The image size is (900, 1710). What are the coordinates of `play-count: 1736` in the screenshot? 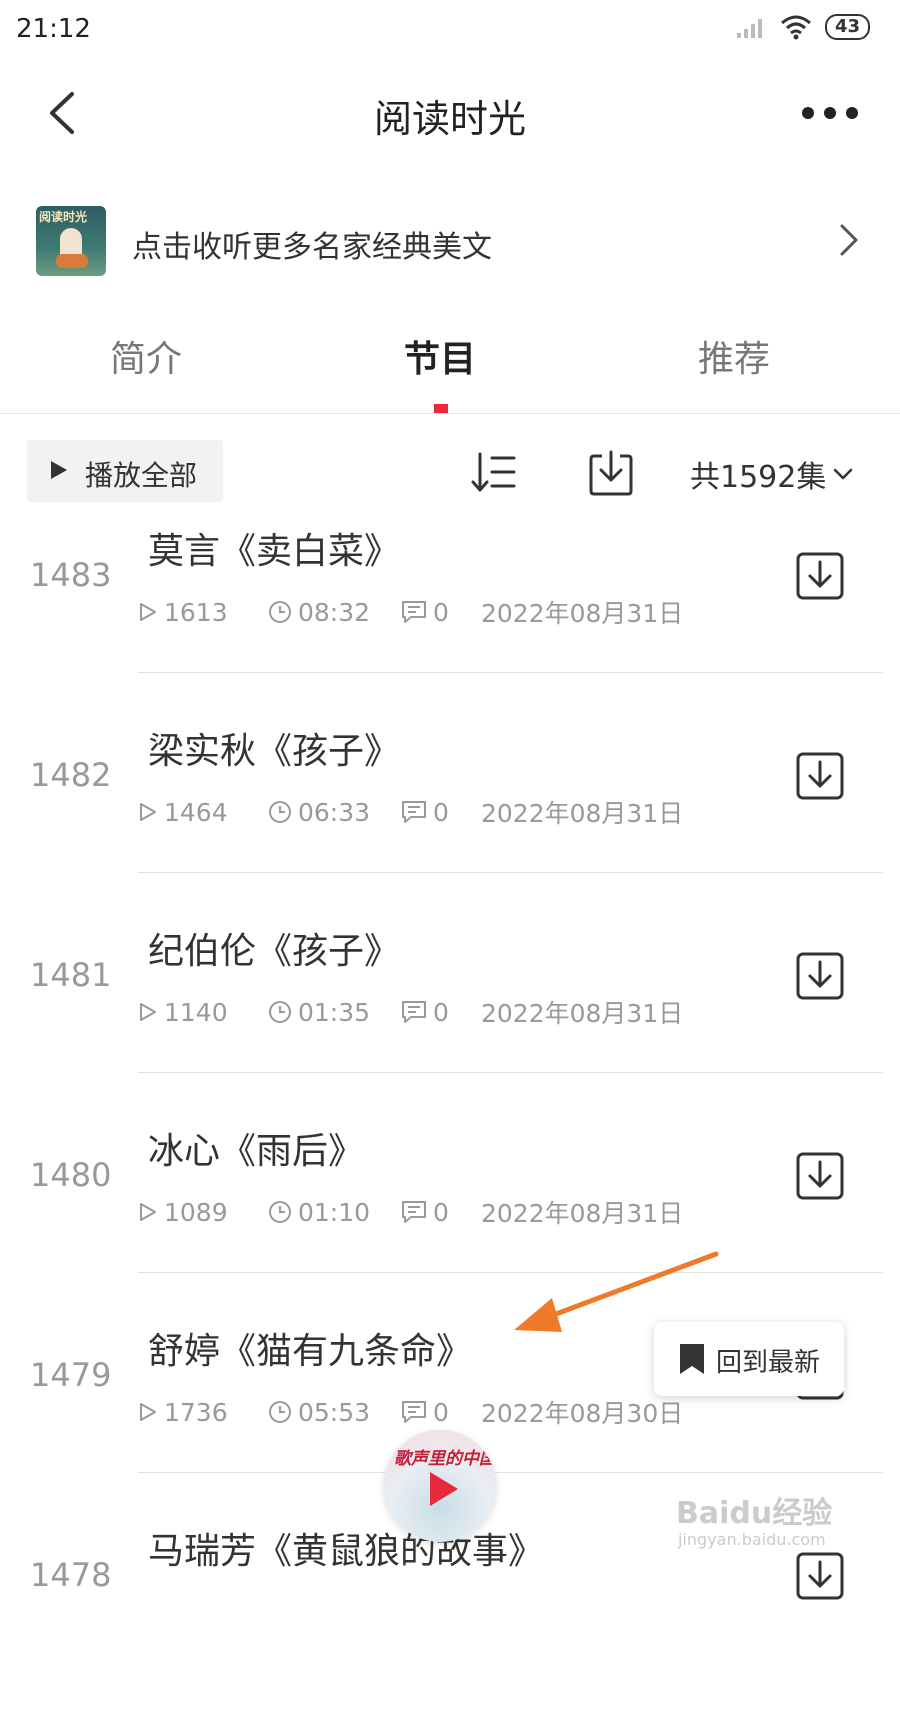 It's located at (196, 1412).